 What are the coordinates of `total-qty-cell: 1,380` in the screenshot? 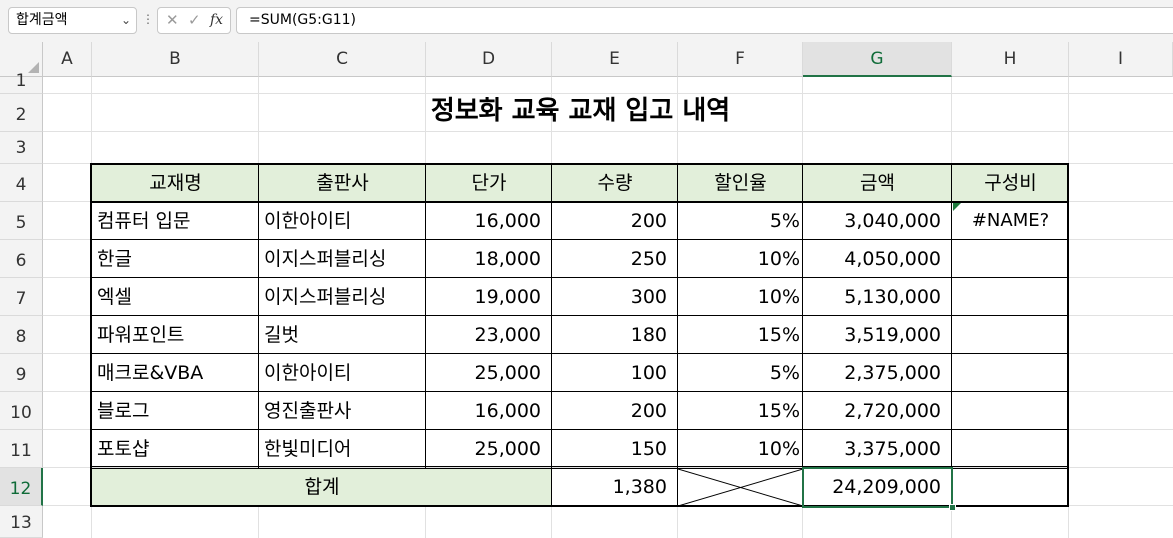 It's located at (615, 487).